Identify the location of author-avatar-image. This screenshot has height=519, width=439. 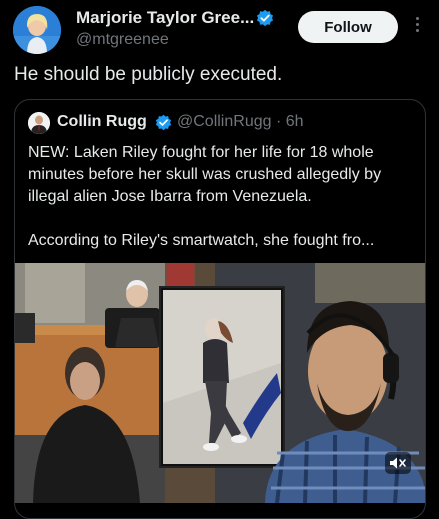
(37, 30).